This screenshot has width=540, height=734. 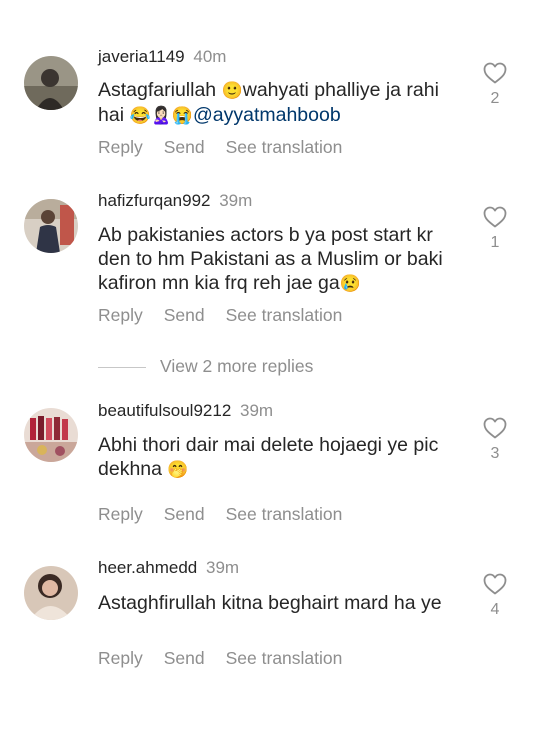 What do you see at coordinates (232, 90) in the screenshot?
I see `emoji: 🙂` at bounding box center [232, 90].